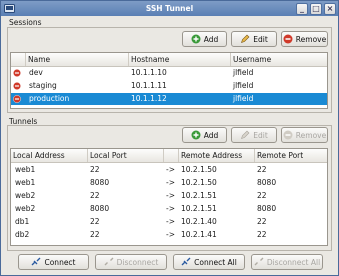 The height and width of the screenshot is (276, 339). I want to click on close-button: ×, so click(330, 9).